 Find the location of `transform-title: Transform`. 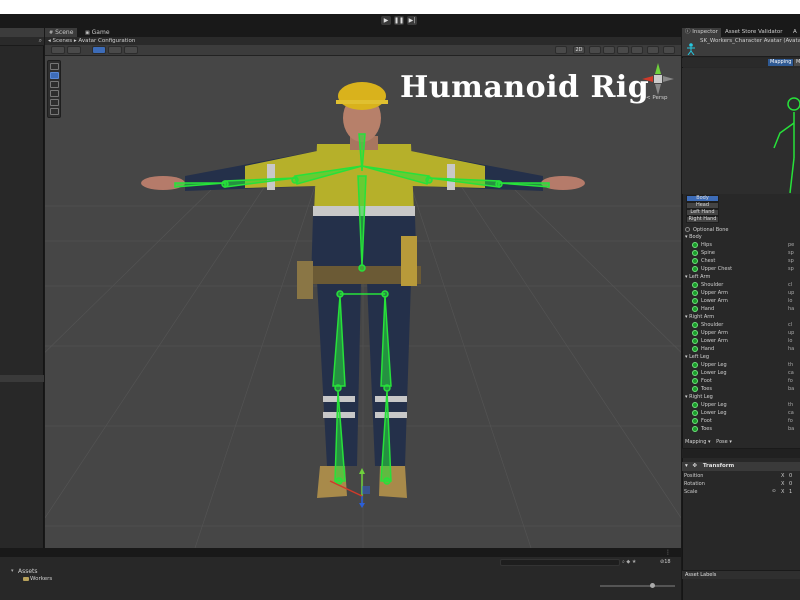

transform-title: Transform is located at coordinates (718, 466).